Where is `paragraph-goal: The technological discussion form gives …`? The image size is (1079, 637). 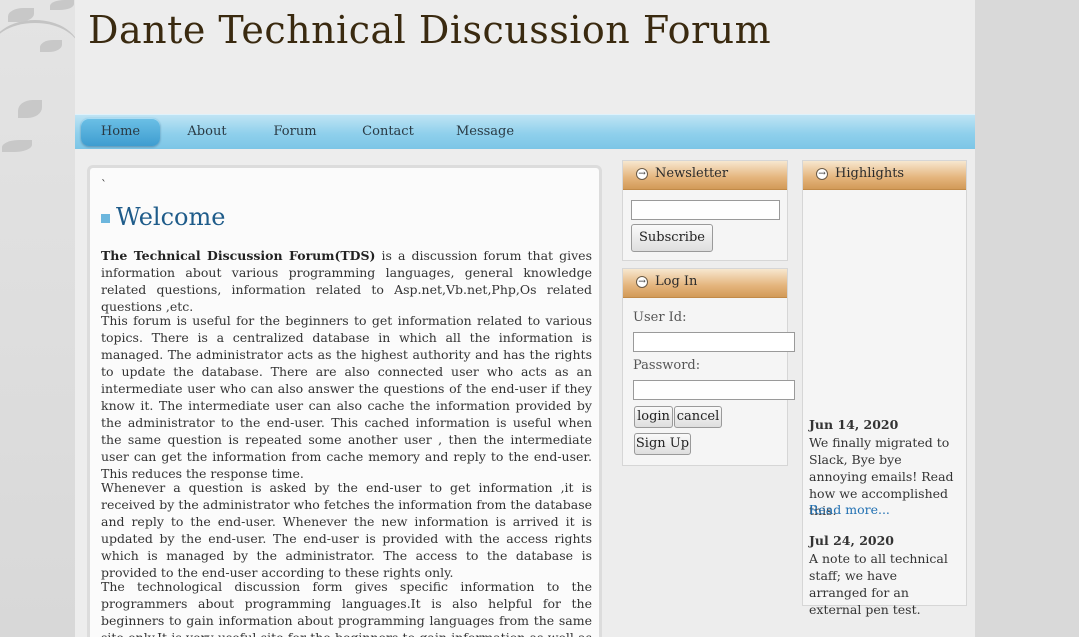 paragraph-goal: The technological discussion form gives … is located at coordinates (346, 608).